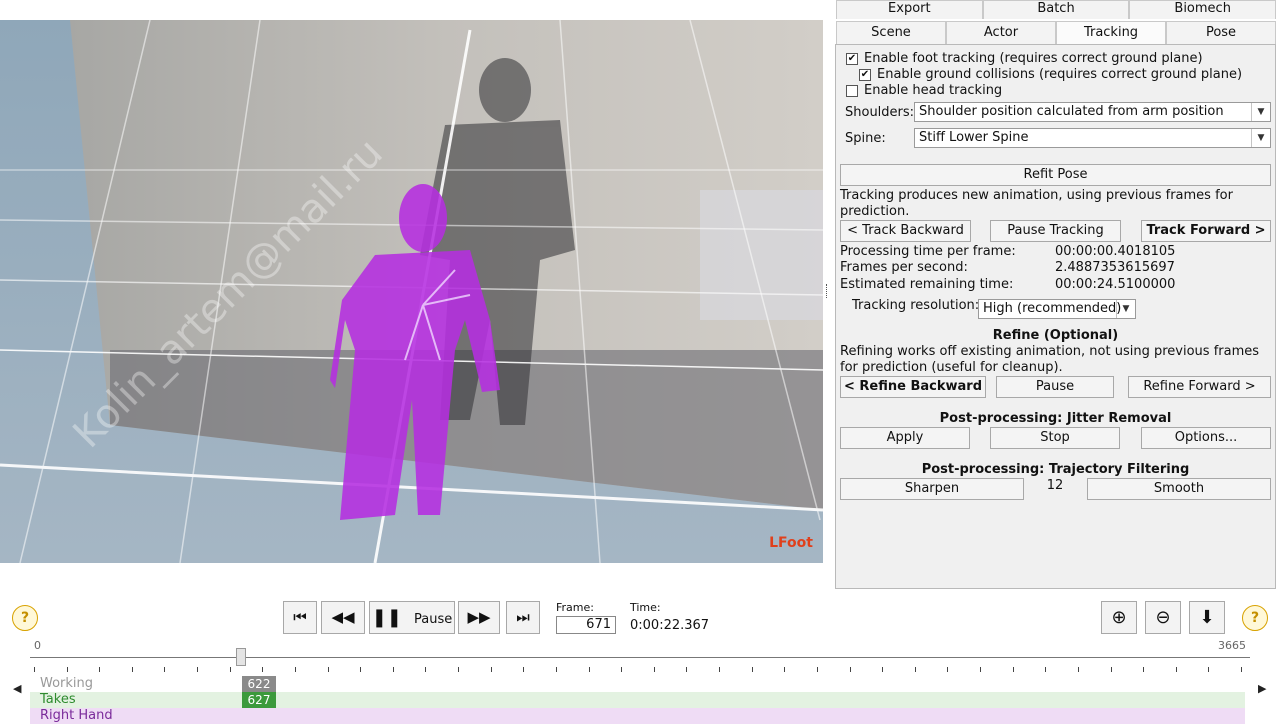  What do you see at coordinates (1221, 32) in the screenshot?
I see `tab-pose: Pose` at bounding box center [1221, 32].